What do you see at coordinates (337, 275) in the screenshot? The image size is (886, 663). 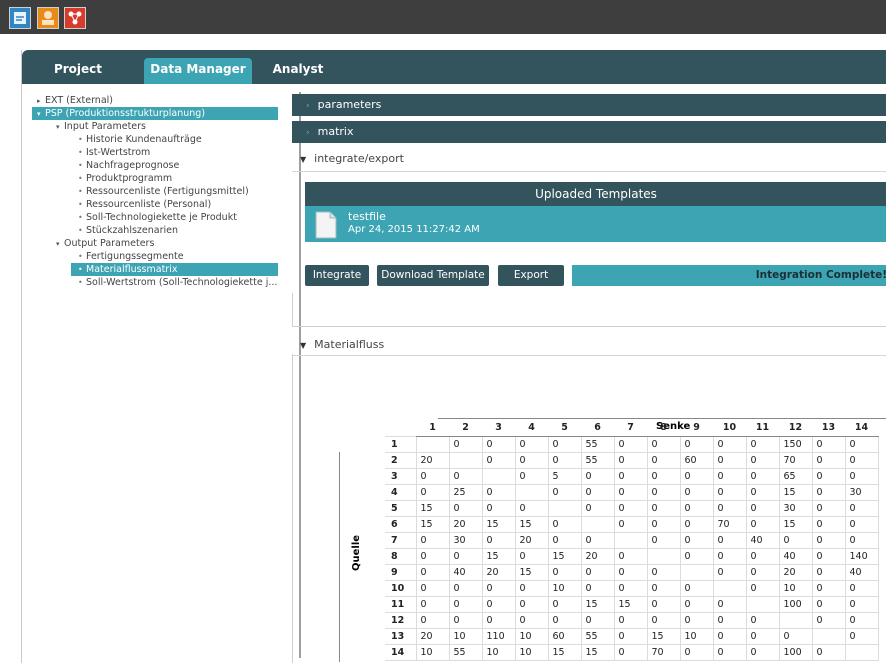 I see `integrate-button: Integrate` at bounding box center [337, 275].